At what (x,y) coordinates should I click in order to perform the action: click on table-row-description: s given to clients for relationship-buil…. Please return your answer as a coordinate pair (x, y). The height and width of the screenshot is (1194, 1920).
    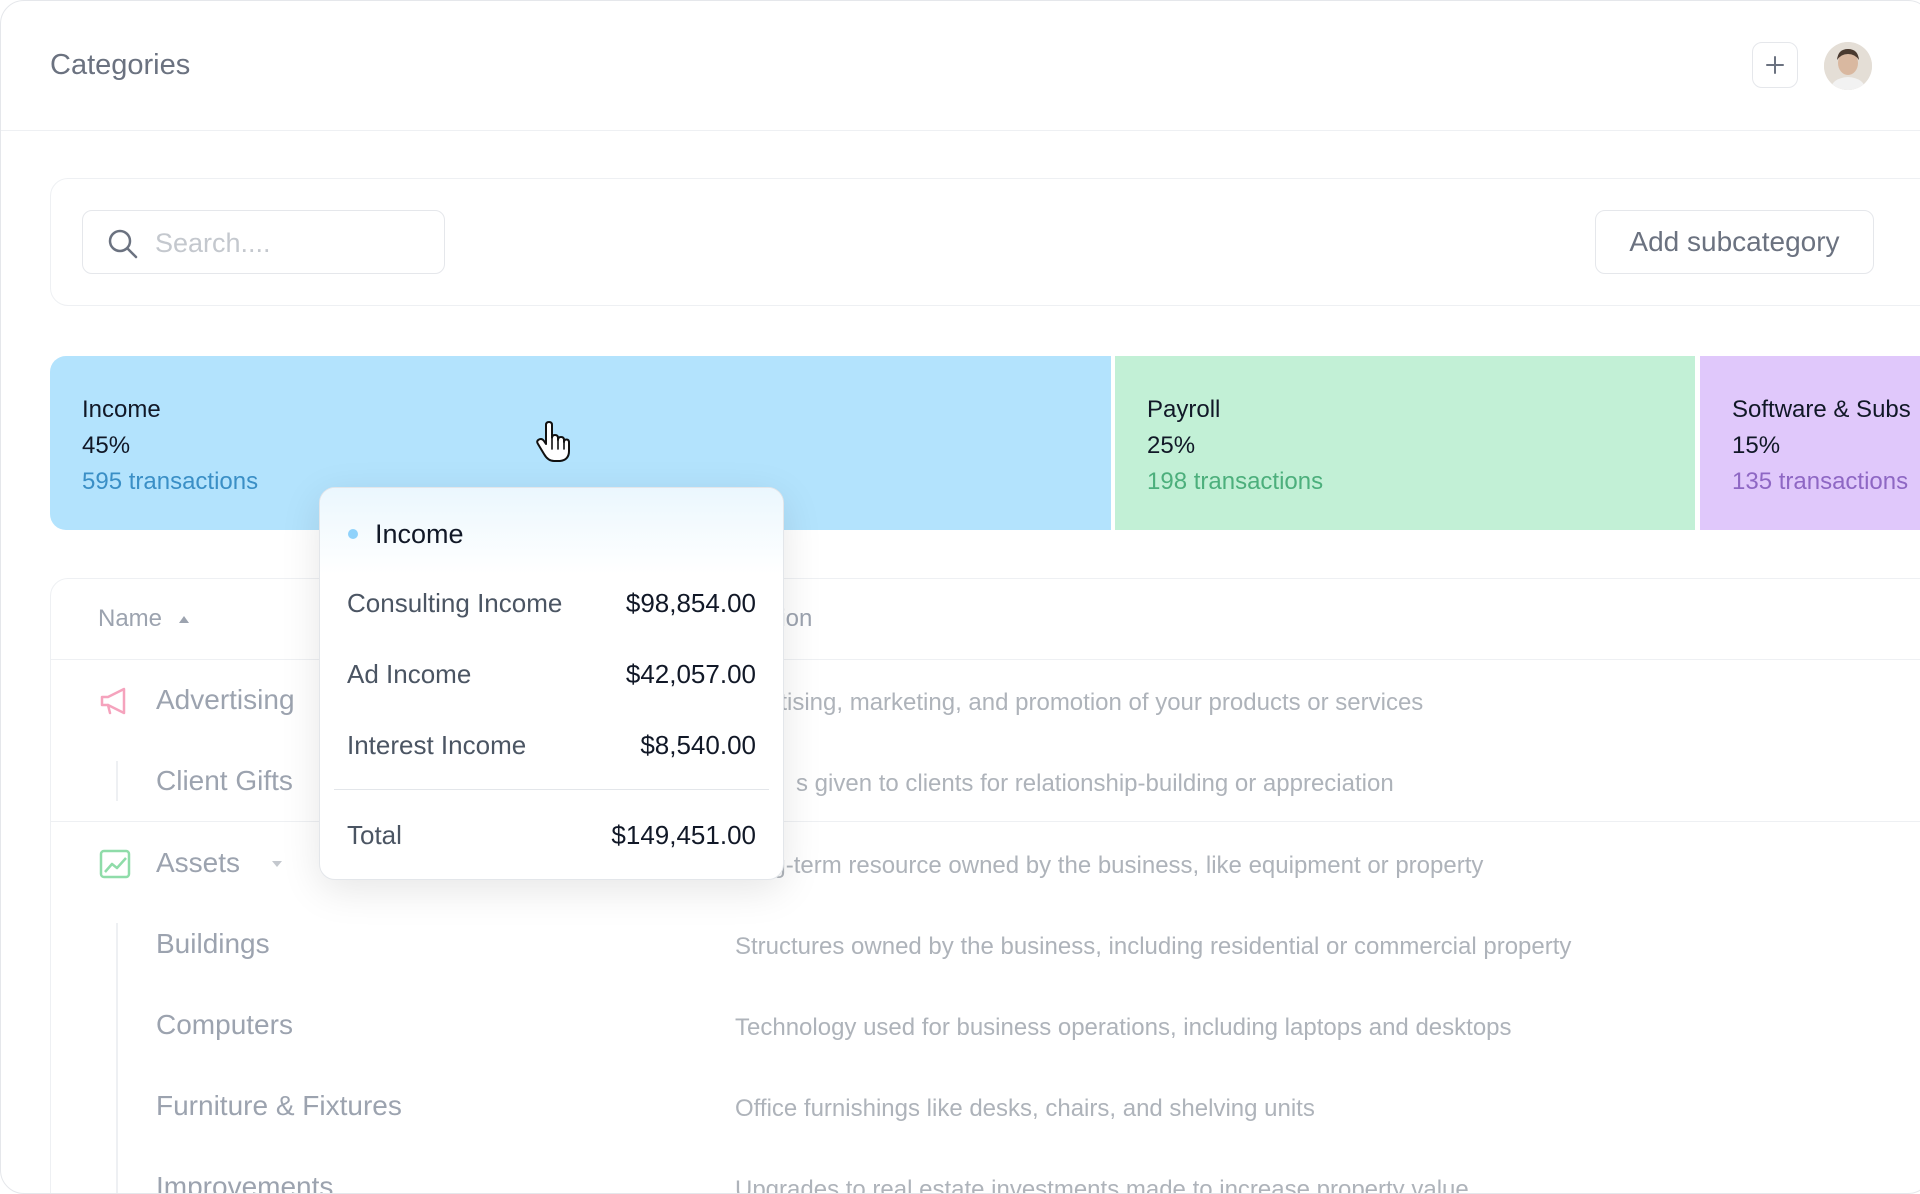
    Looking at the image, I should click on (1095, 783).